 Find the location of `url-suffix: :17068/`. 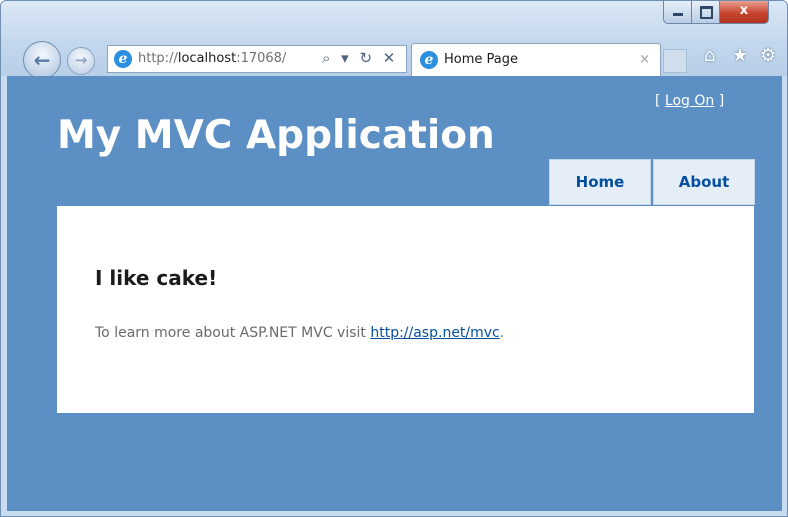

url-suffix: :17068/ is located at coordinates (261, 58).